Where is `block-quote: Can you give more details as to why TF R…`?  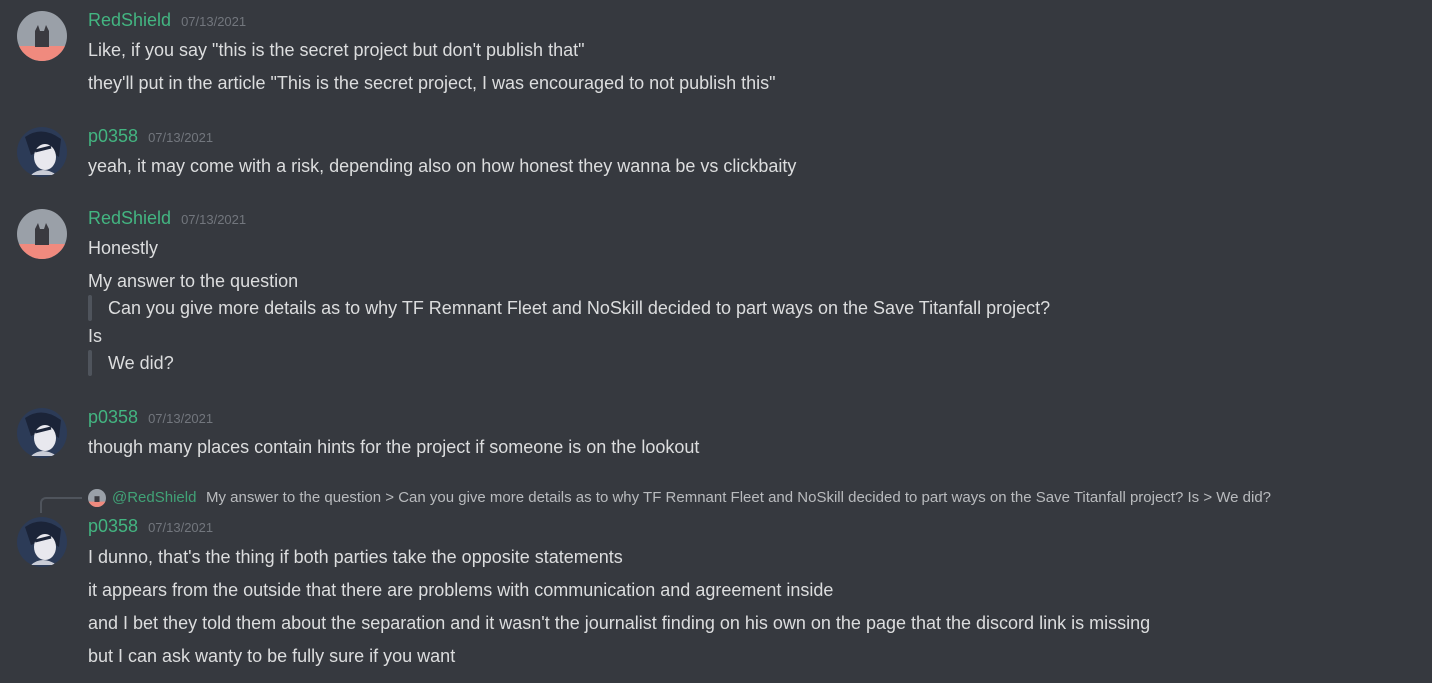
block-quote: Can you give more details as to why TF R… is located at coordinates (569, 308).